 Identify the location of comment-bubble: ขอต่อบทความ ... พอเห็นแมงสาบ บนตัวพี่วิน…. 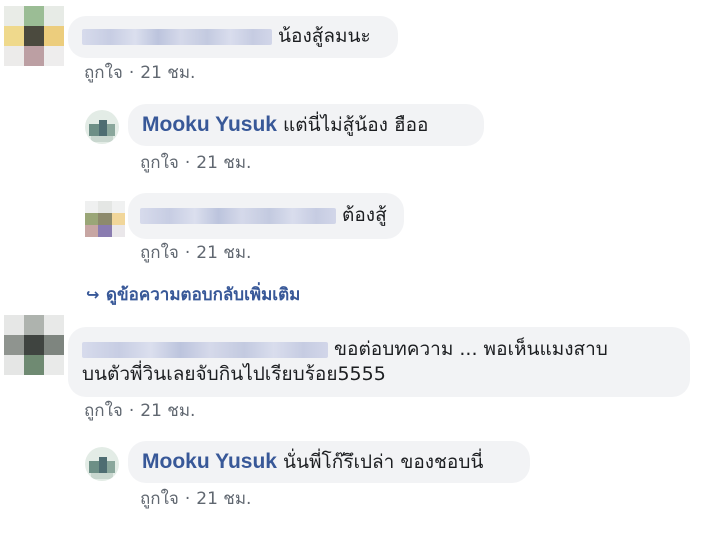
(379, 362).